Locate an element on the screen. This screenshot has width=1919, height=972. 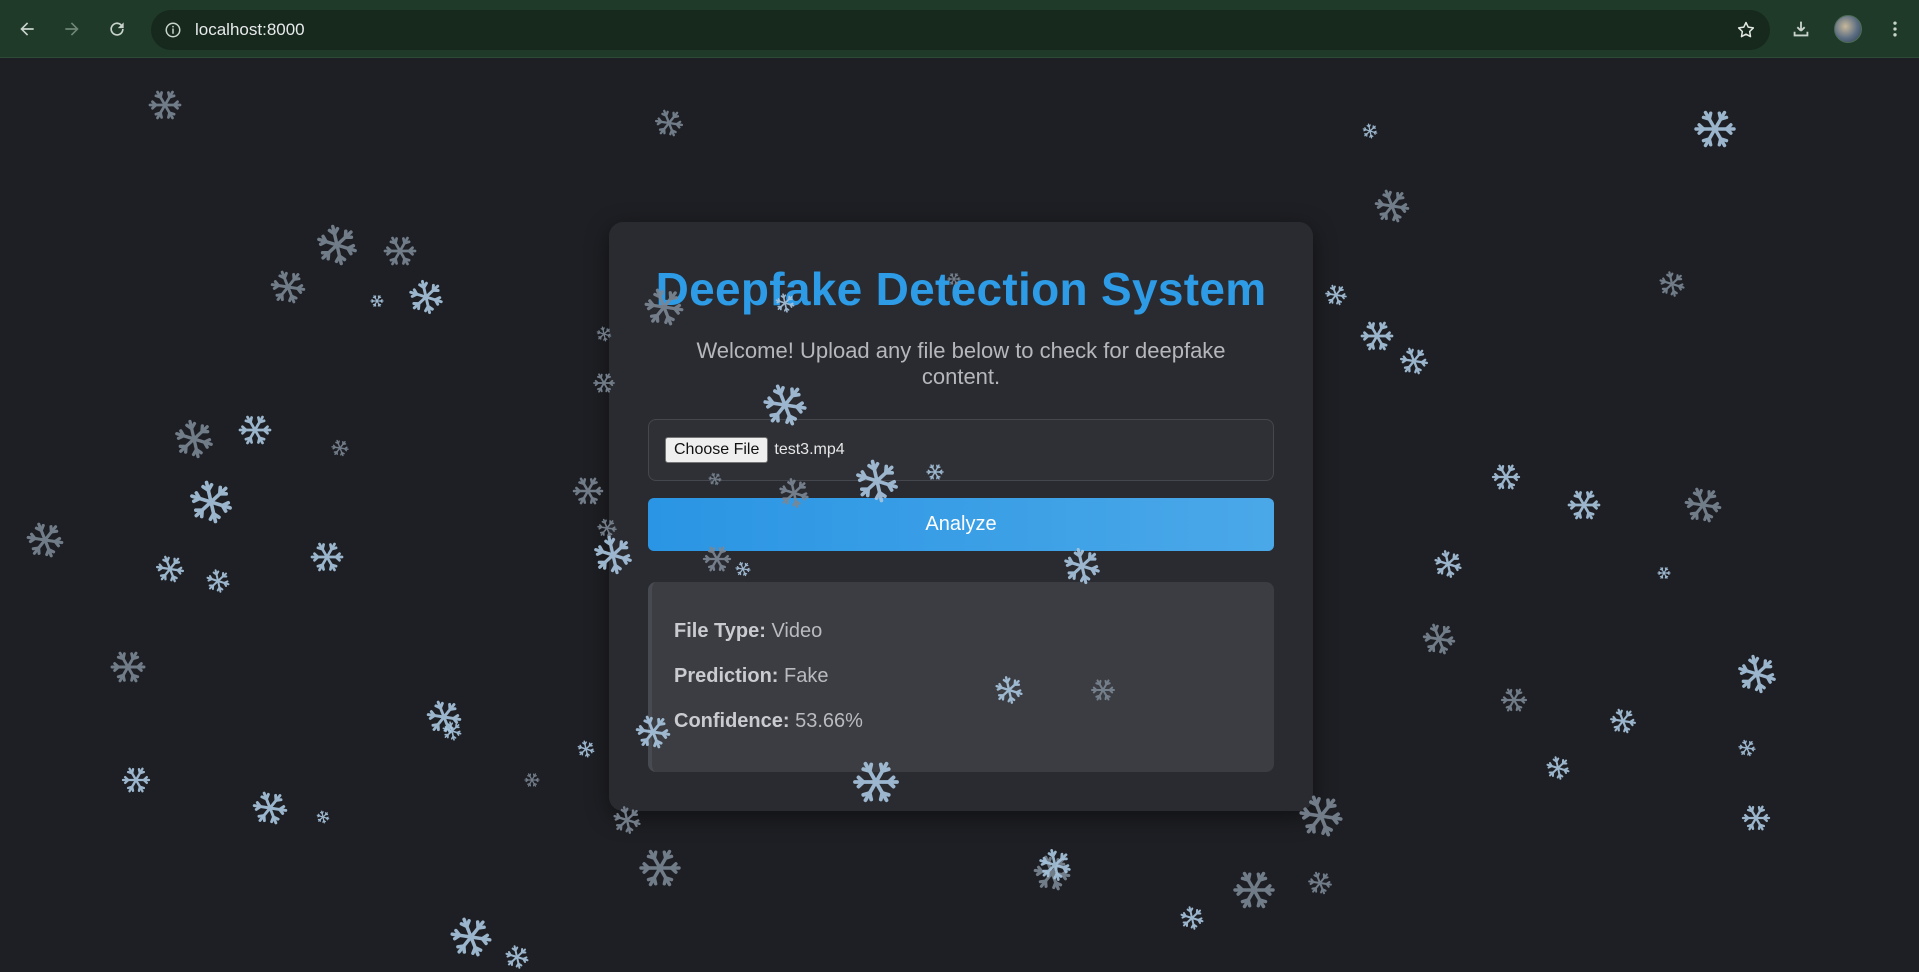
file-type-label: File Type: is located at coordinates (720, 631).